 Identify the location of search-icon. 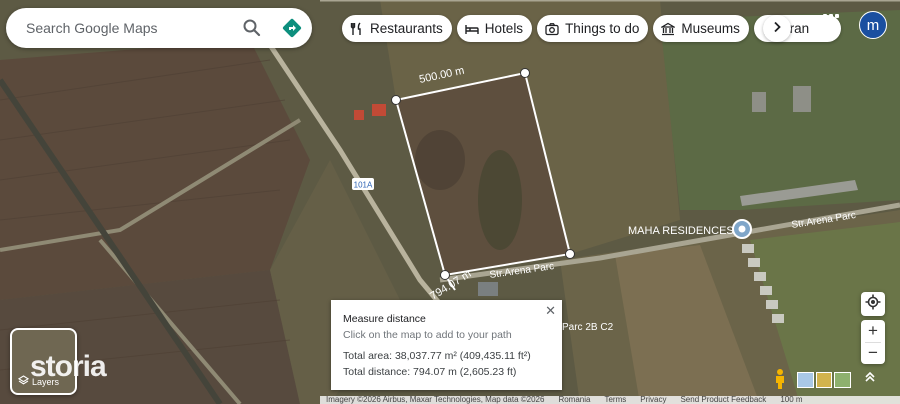
(252, 28).